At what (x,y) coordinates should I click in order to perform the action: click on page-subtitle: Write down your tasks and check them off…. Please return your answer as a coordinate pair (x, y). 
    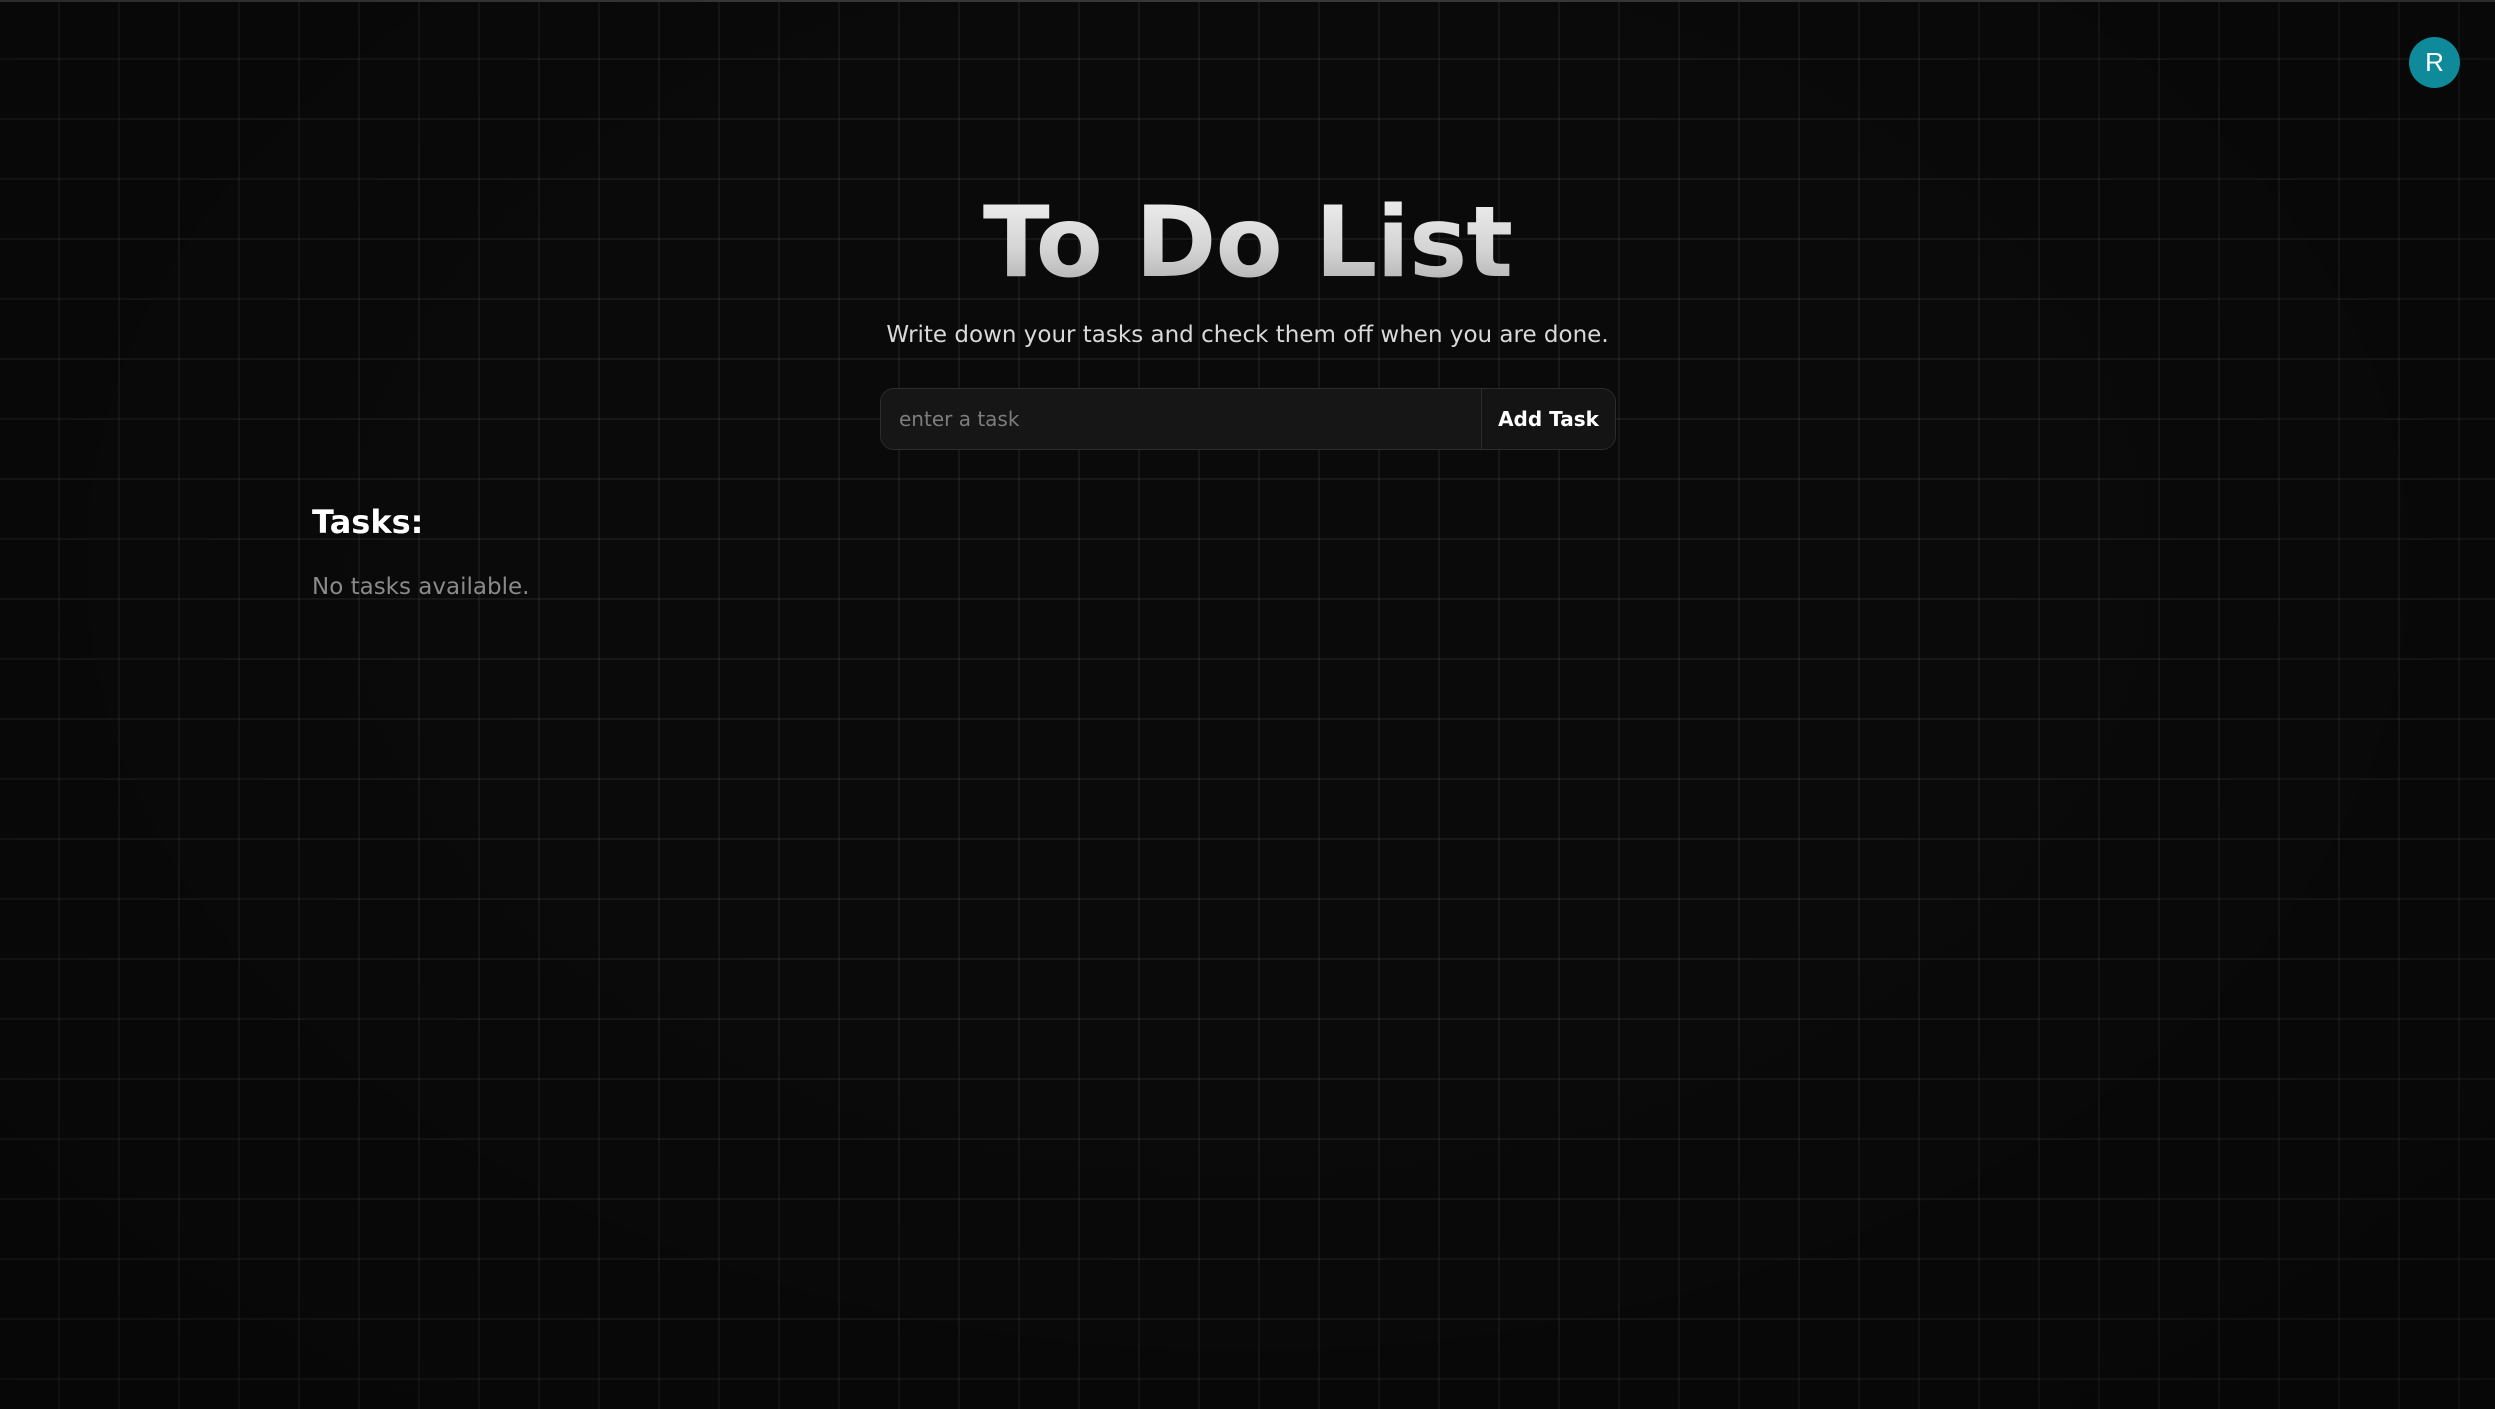
    Looking at the image, I should click on (1247, 335).